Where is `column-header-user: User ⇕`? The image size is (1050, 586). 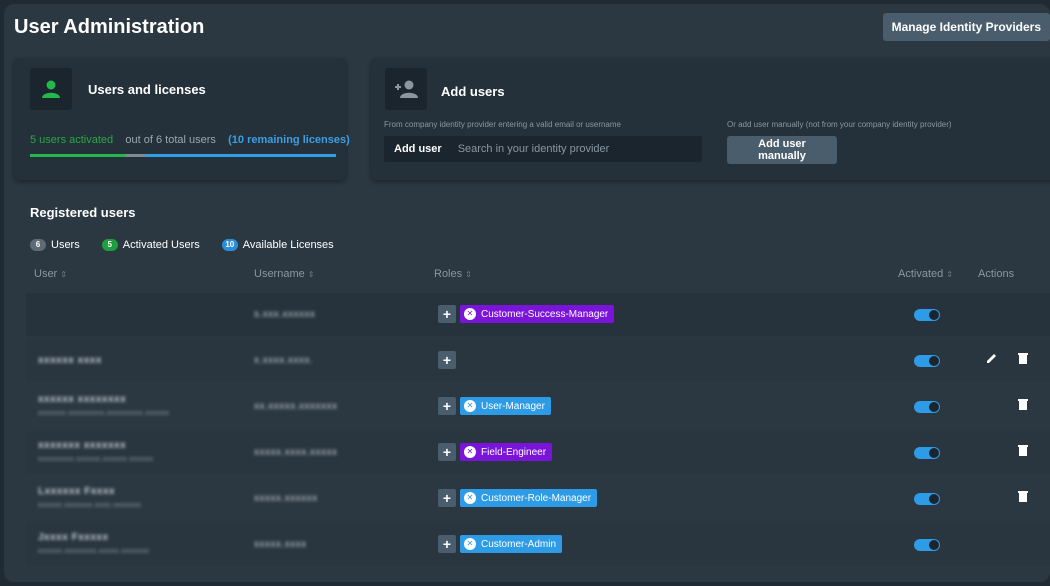
column-header-user: User ⇕ is located at coordinates (50, 274).